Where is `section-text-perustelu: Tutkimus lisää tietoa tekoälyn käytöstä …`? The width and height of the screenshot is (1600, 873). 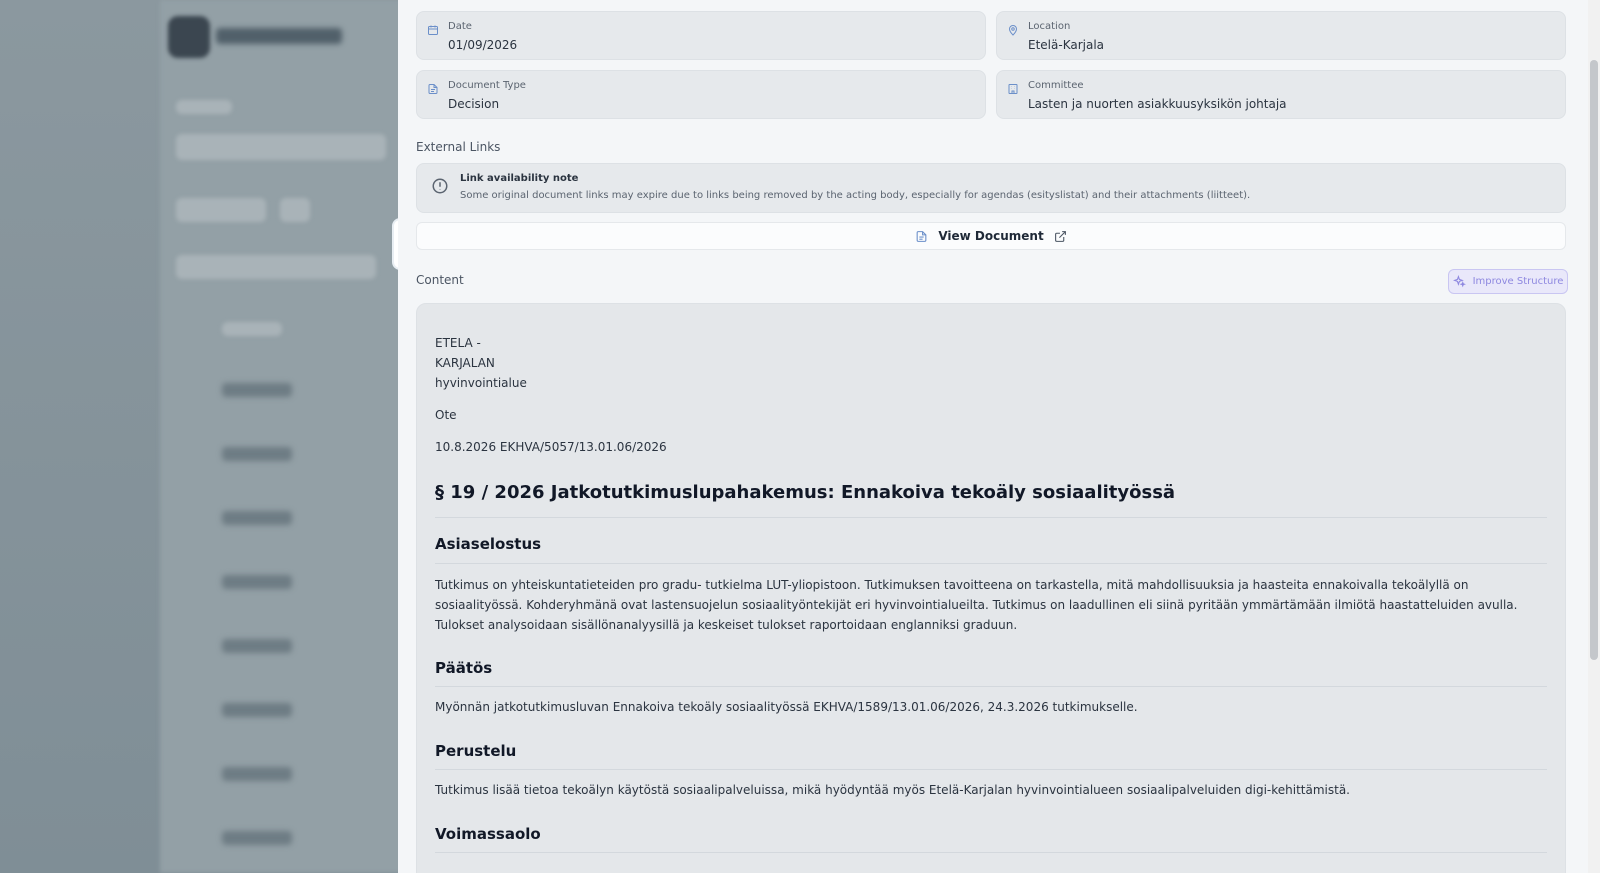
section-text-perustelu: Tutkimus lisää tietoa tekoälyn käytöstä … is located at coordinates (892, 790).